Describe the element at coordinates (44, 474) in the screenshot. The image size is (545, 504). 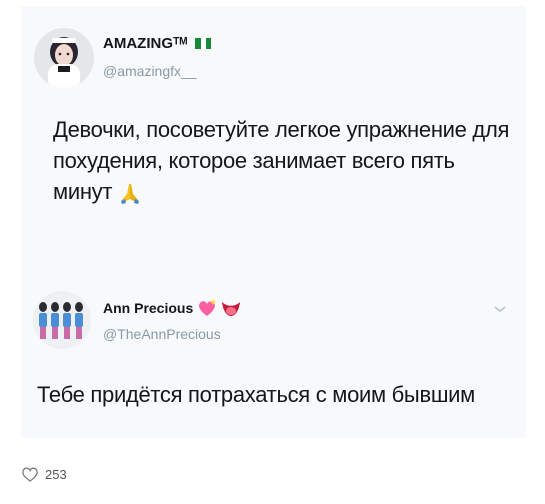
I see `like-bar: 253` at that location.